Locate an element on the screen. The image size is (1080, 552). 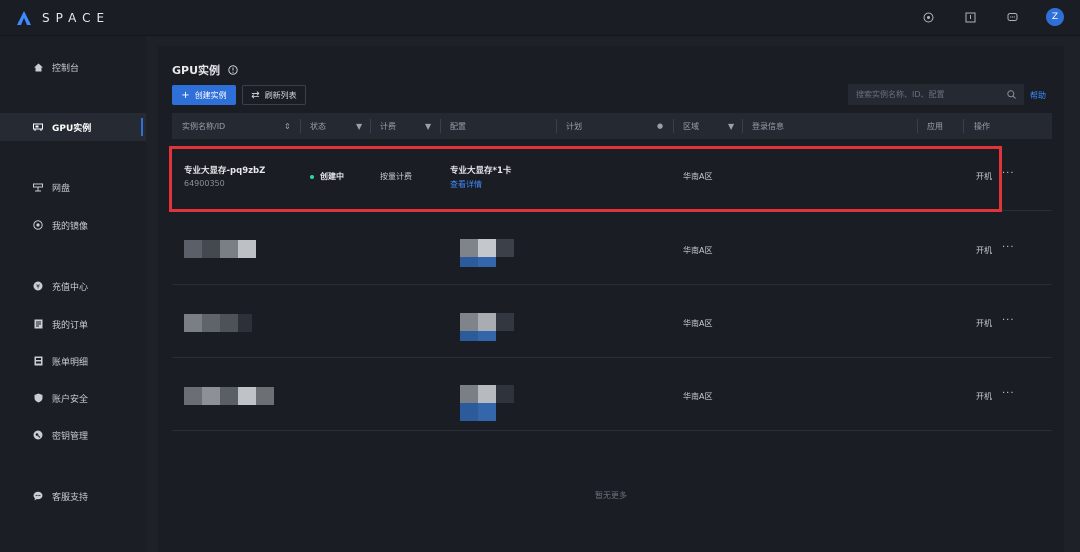
logo: SPACE is located at coordinates (63, 18).